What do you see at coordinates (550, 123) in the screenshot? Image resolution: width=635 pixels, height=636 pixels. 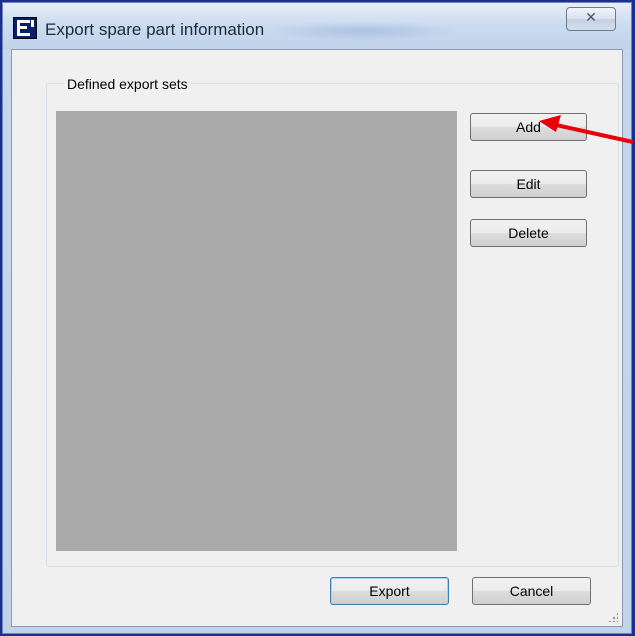 I see `arrow-head` at bounding box center [550, 123].